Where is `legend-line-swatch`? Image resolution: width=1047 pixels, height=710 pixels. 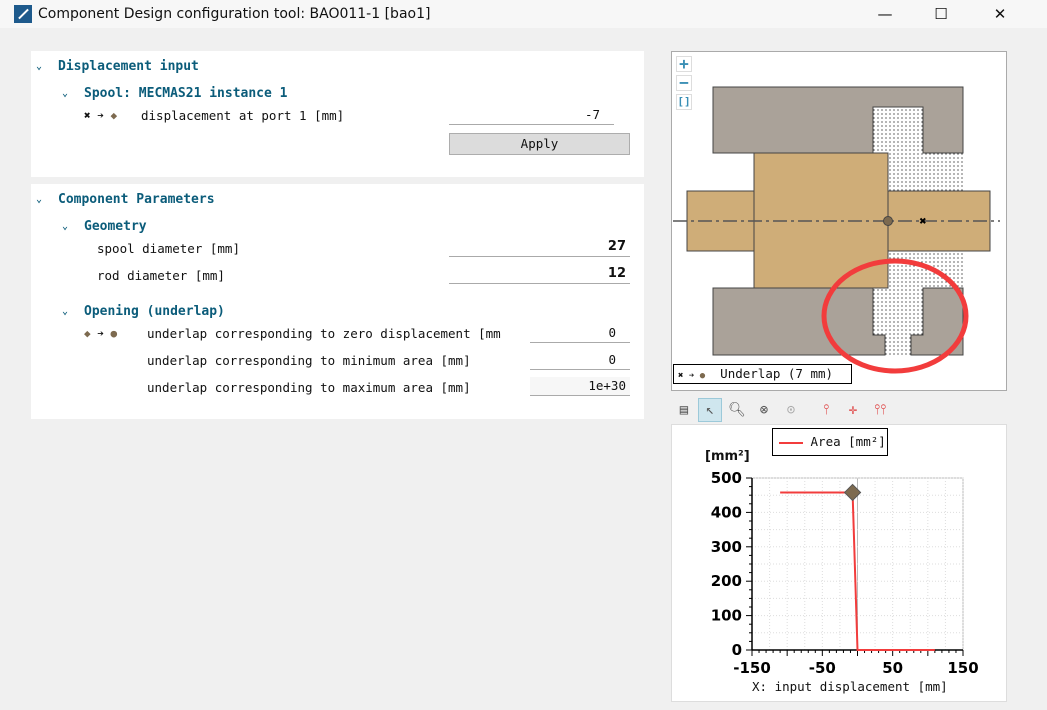
legend-line-swatch is located at coordinates (791, 442).